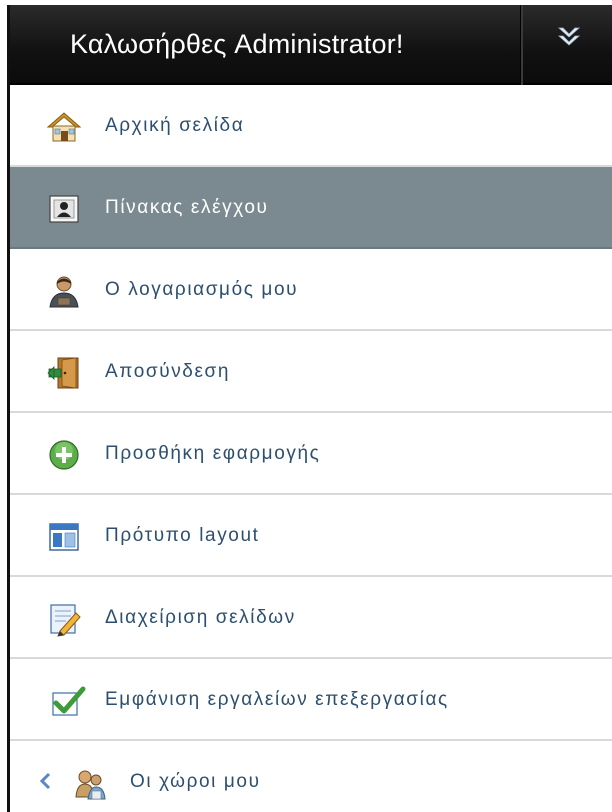  Describe the element at coordinates (213, 453) in the screenshot. I see `menu-item-label: Προσθήκη εφαρμογής` at that location.